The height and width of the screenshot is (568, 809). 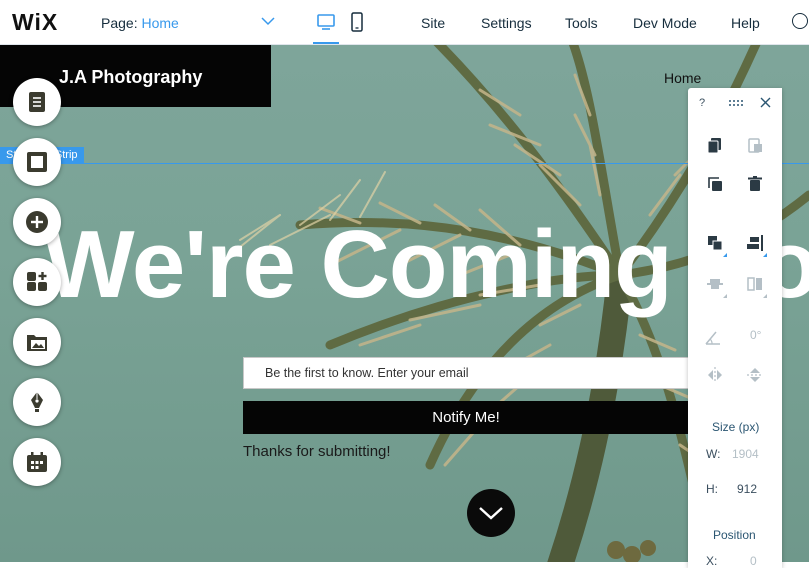 I want to click on size-label: Size (px), so click(x=736, y=427).